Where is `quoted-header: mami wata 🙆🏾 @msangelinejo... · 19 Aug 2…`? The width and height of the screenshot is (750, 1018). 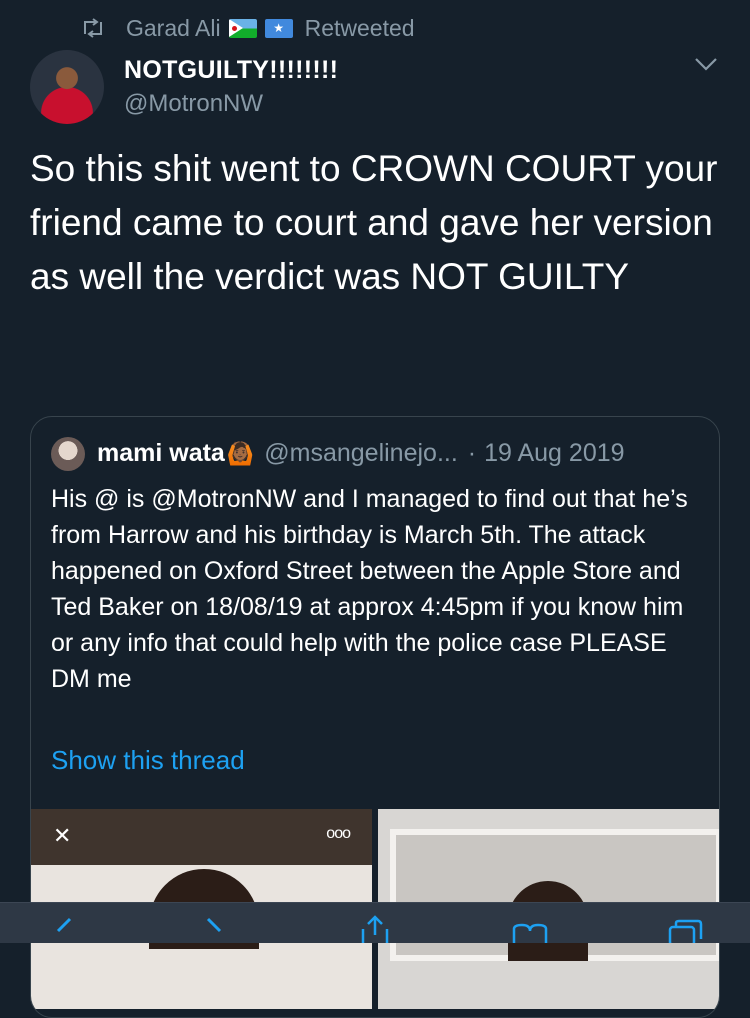
quoted-header: mami wata 🙆🏾 @msangelinejo... · 19 Aug 2… is located at coordinates (361, 453).